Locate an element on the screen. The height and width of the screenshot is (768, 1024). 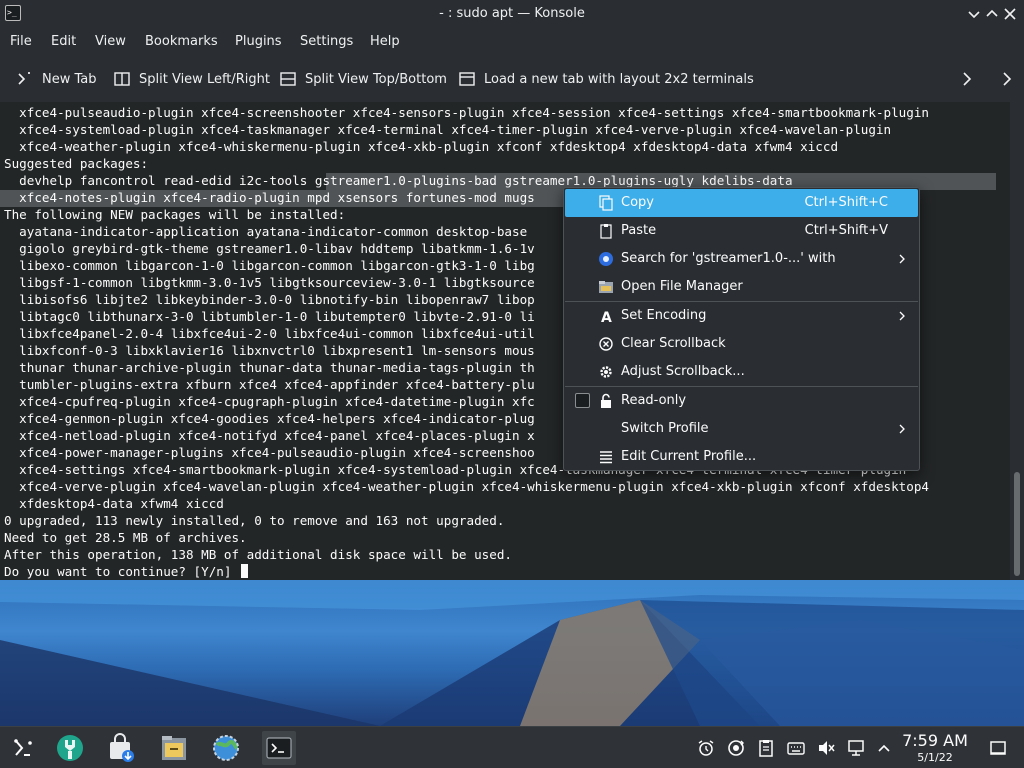
task-system-settings is located at coordinates (70, 748).